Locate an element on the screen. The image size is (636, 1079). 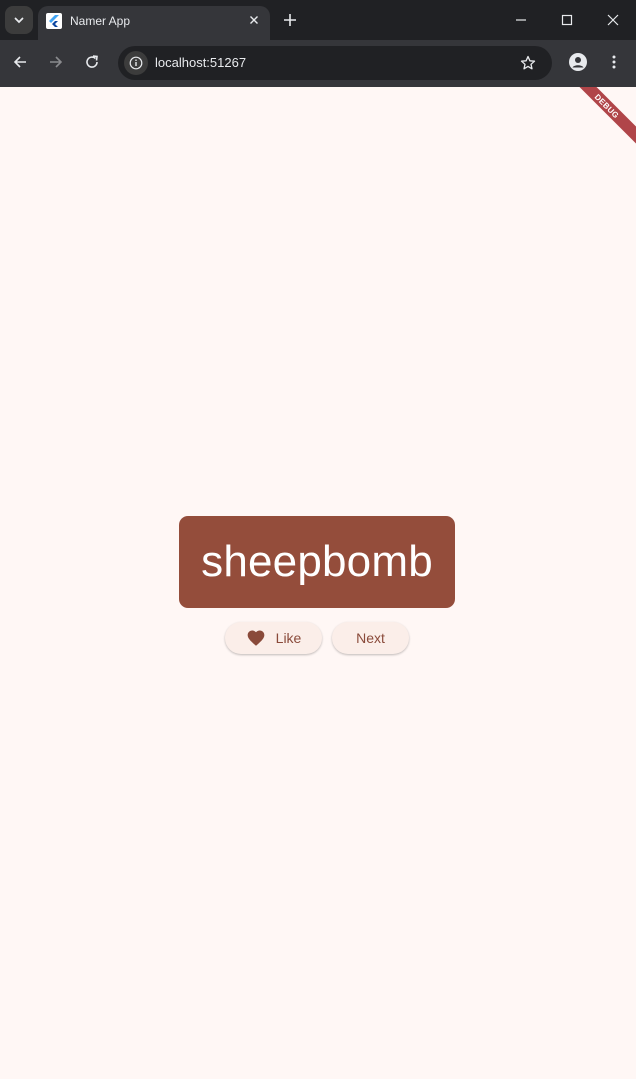
browser-toolbar: localhost:51267 is located at coordinates (318, 63).